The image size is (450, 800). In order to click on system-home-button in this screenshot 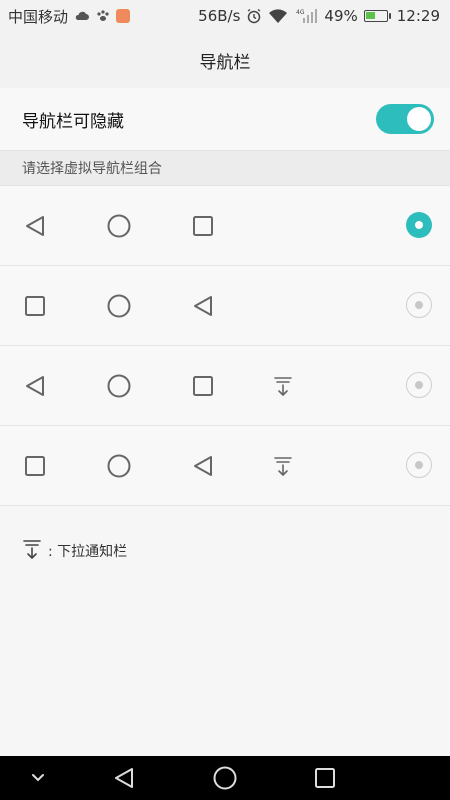, I will do `click(225, 778)`.